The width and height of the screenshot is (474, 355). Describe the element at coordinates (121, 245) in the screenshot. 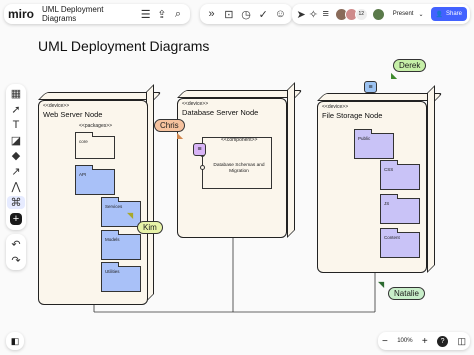

I see `package-models: Models` at that location.